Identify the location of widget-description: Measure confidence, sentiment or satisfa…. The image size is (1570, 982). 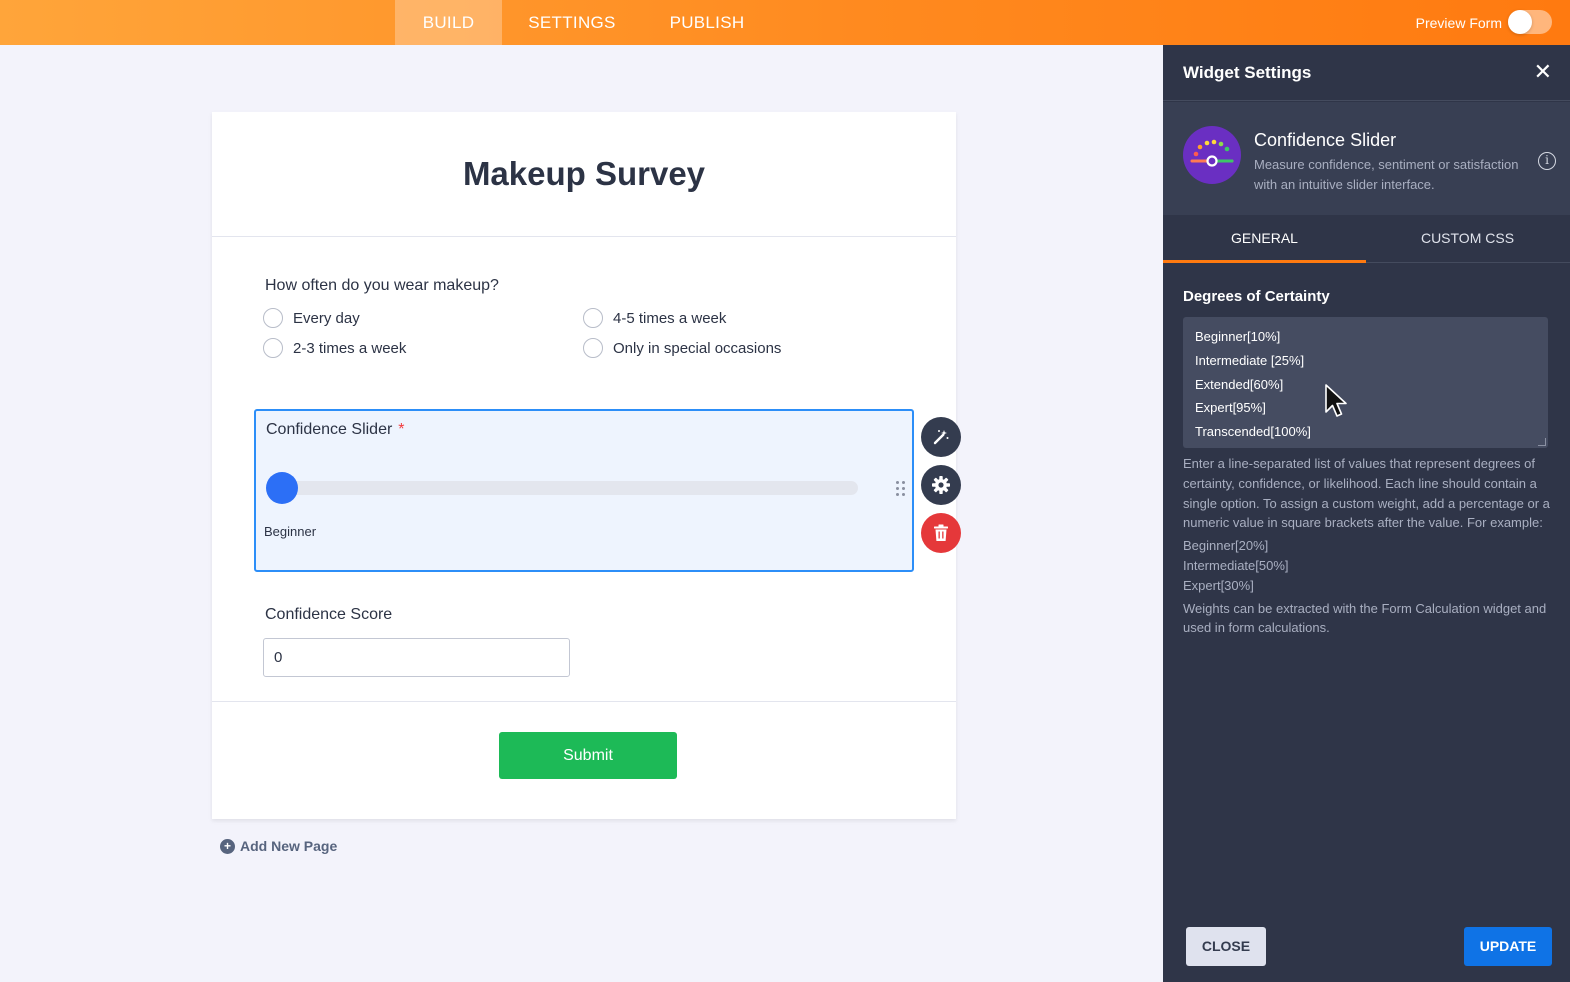
(1386, 174).